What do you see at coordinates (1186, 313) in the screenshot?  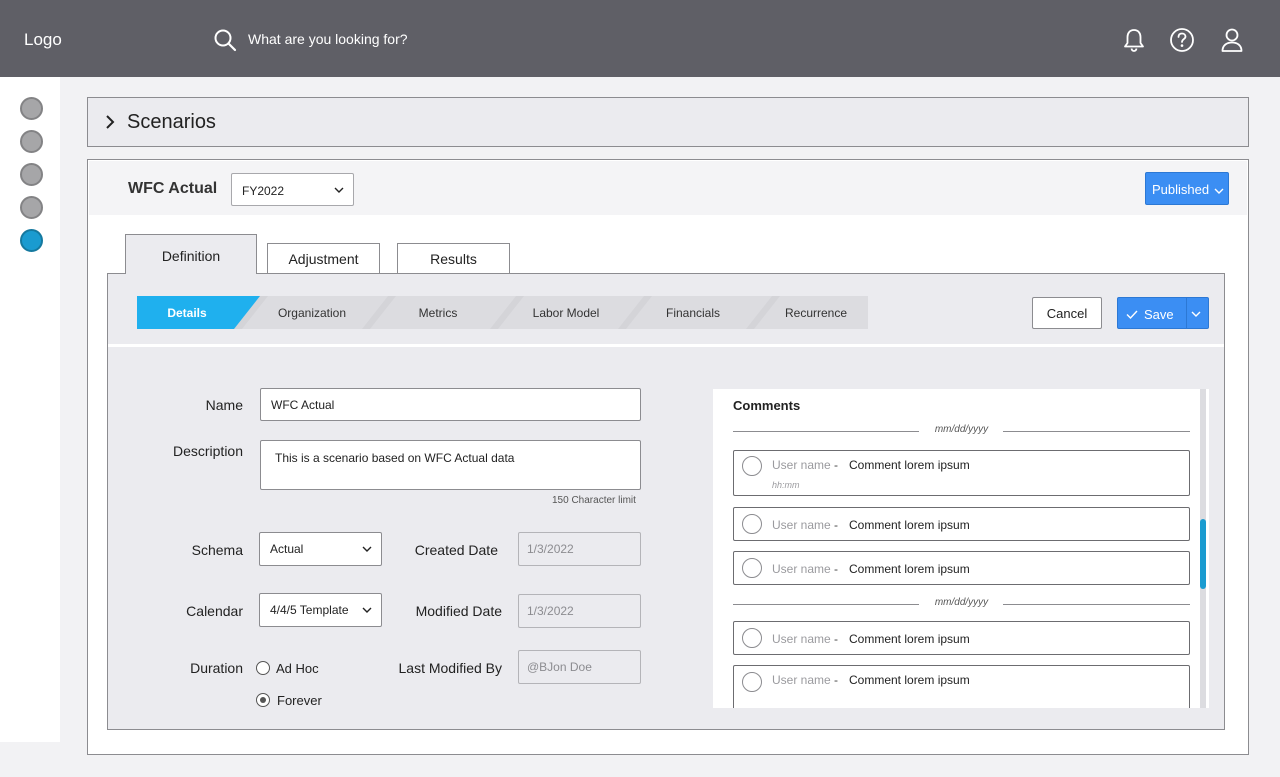 I see `save-divider` at bounding box center [1186, 313].